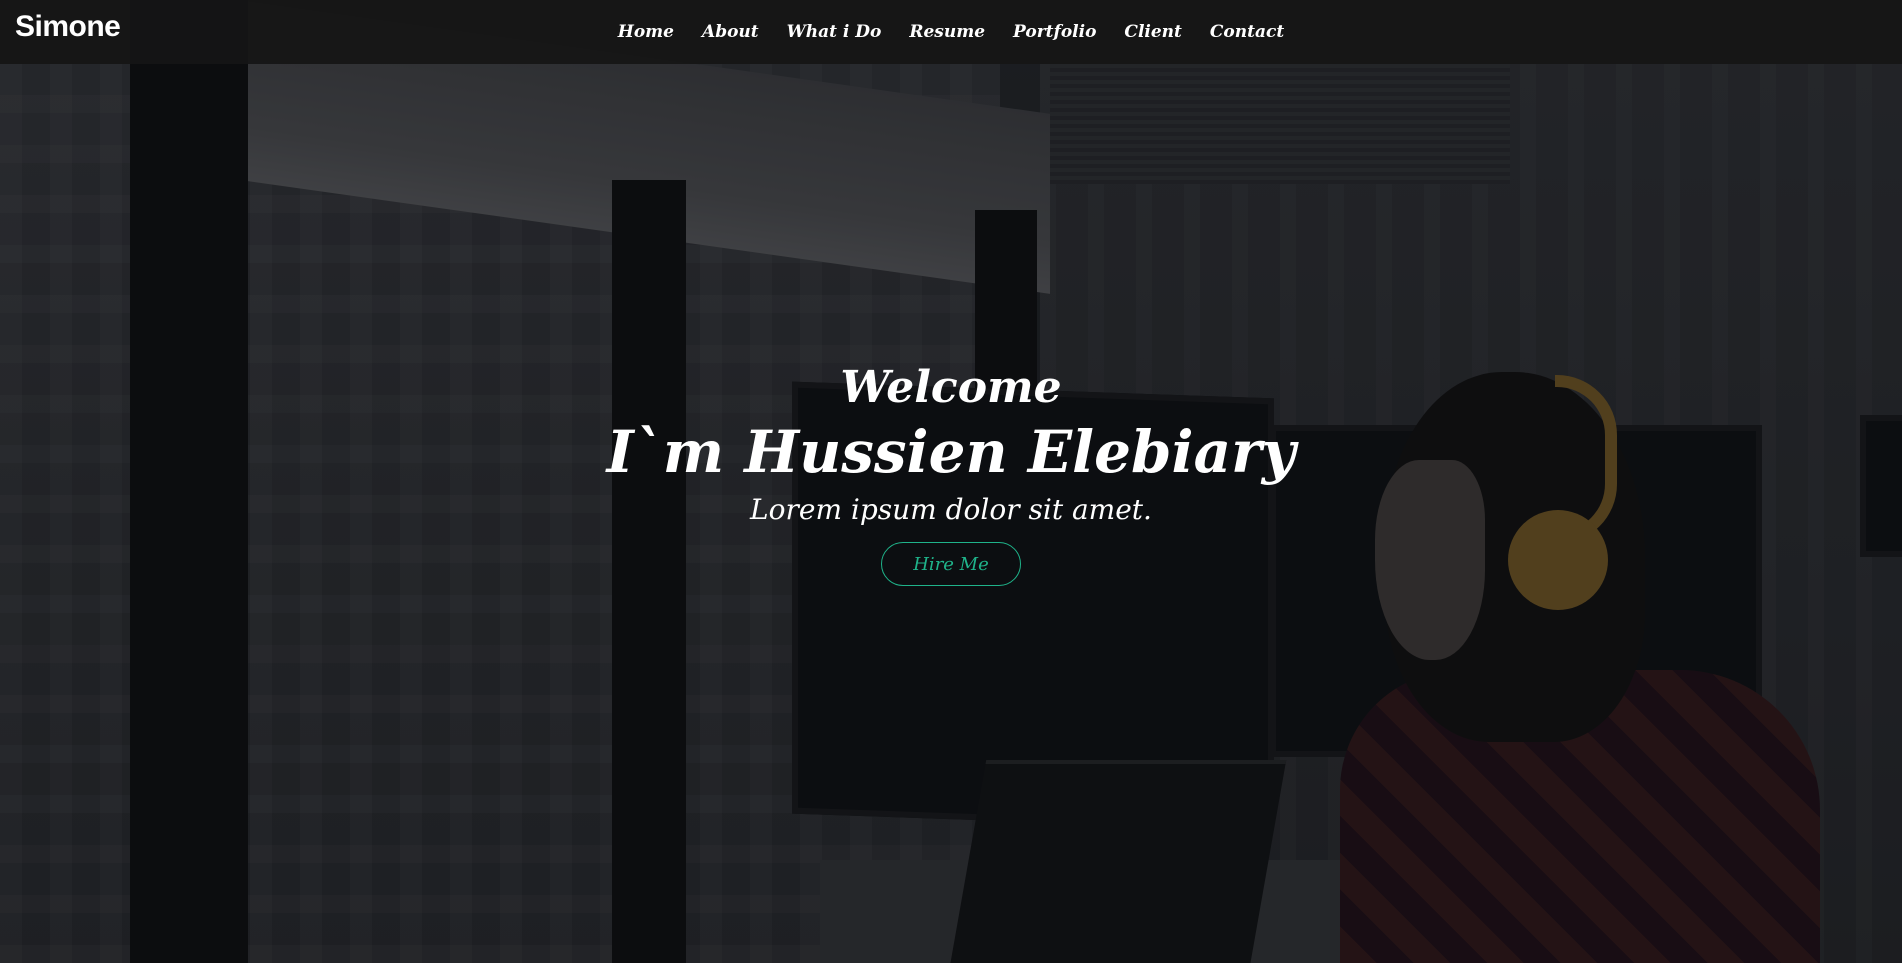 The image size is (1902, 963). I want to click on nav-item-client: Client, so click(1152, 32).